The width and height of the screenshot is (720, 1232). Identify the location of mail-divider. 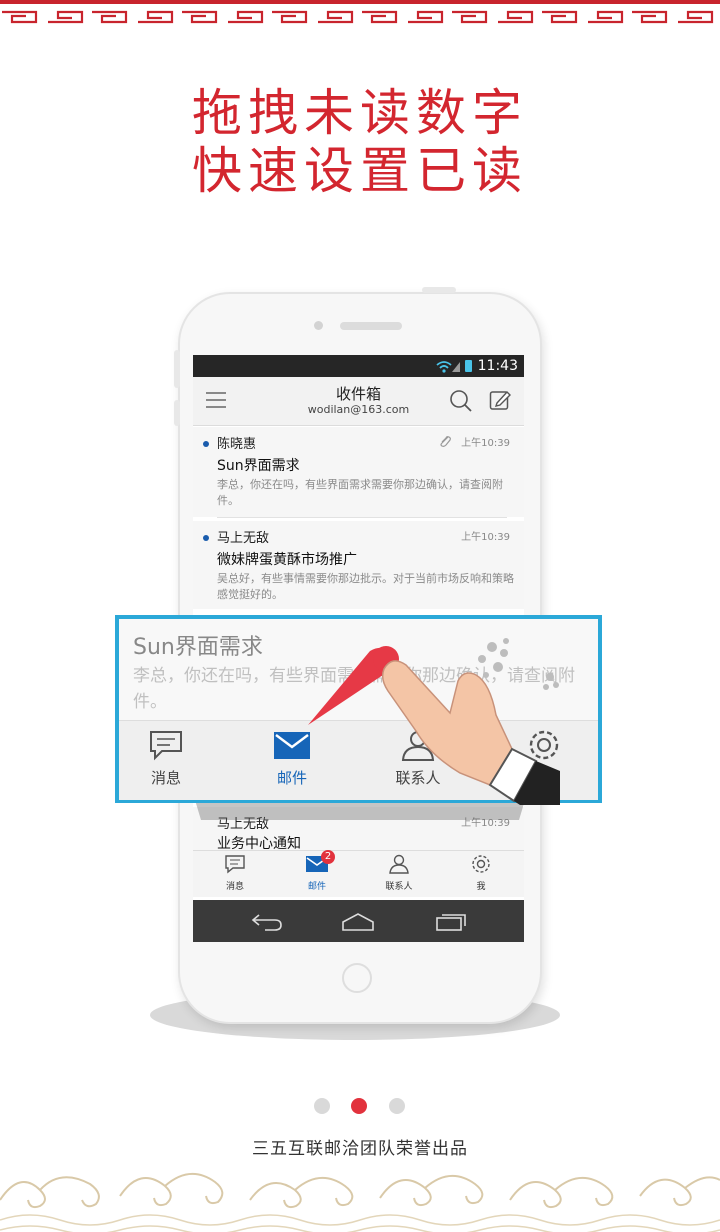
(362, 517).